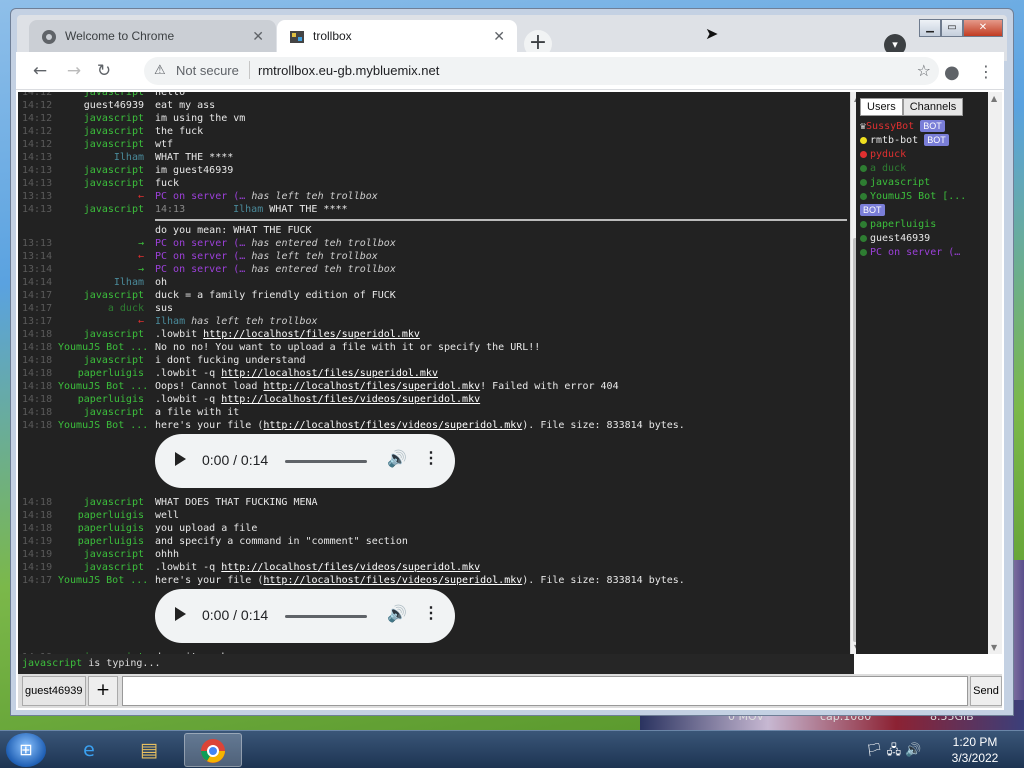 This screenshot has height=768, width=1024. Describe the element at coordinates (545, 691) in the screenshot. I see `message-input` at that location.